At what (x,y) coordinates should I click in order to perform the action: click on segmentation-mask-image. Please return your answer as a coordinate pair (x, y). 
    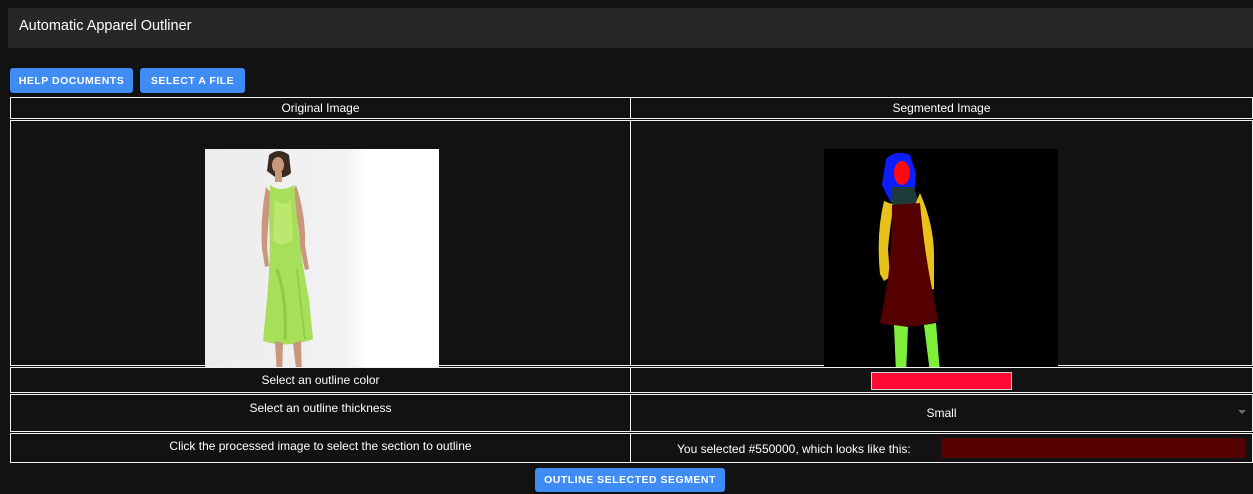
    Looking at the image, I should click on (941, 266).